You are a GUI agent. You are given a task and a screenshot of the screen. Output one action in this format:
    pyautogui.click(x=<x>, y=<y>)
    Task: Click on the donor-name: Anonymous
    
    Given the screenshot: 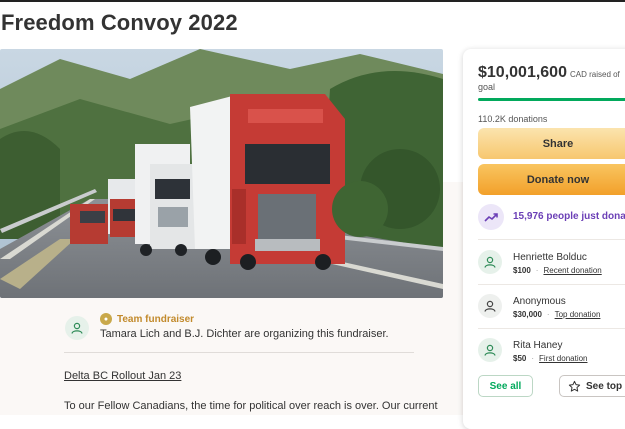 What is the action you would take?
    pyautogui.click(x=539, y=301)
    